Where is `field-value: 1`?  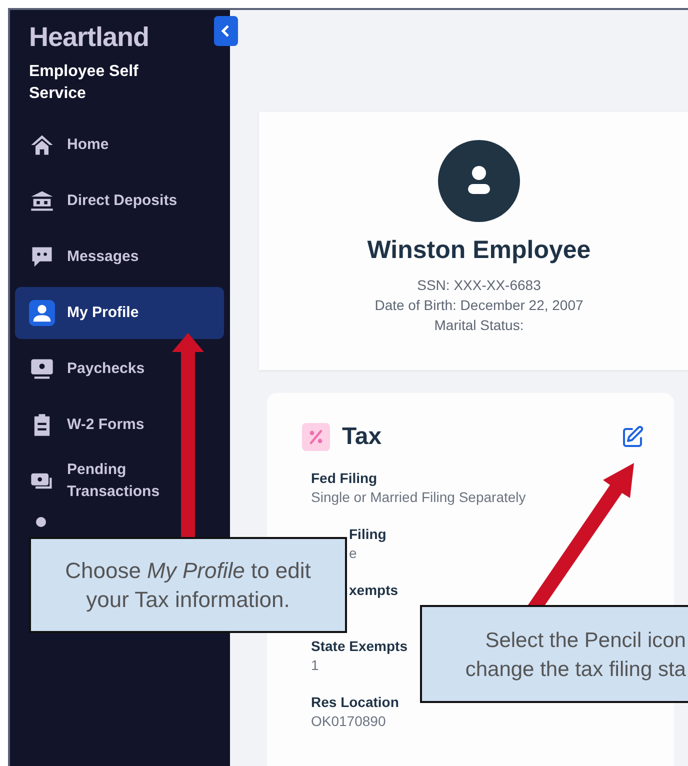 field-value: 1 is located at coordinates (315, 665).